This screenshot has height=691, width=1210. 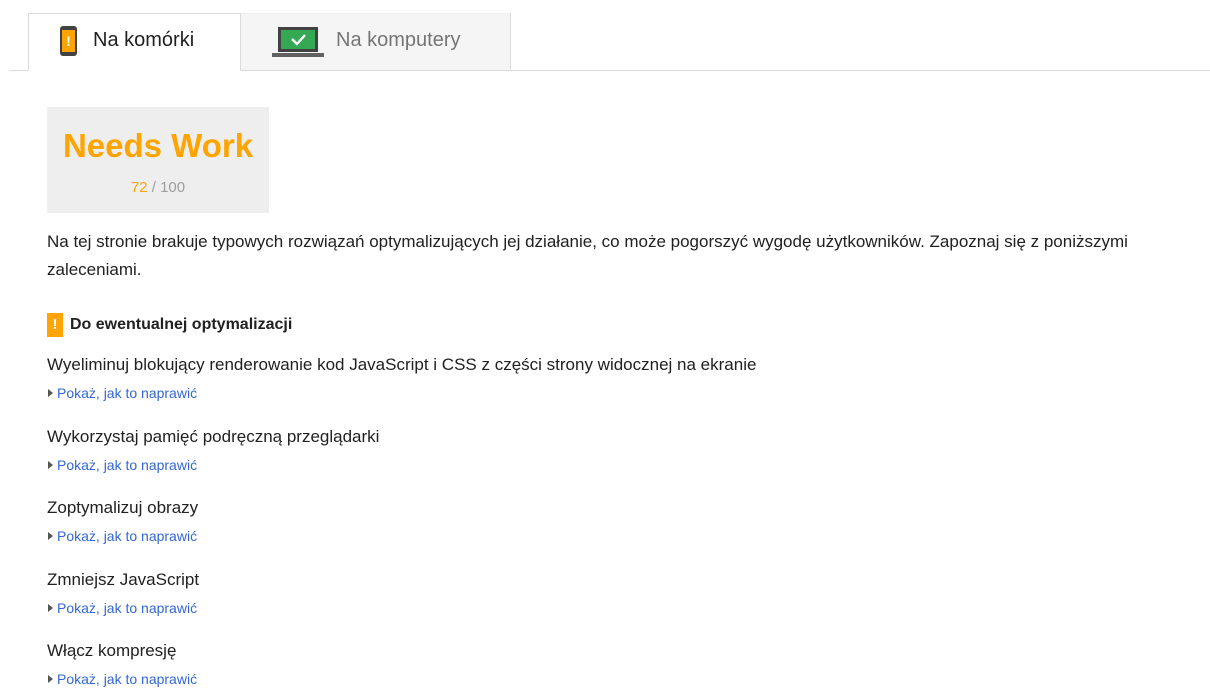 What do you see at coordinates (123, 507) in the screenshot?
I see `rule-title: Zoptymalizuj obrazy` at bounding box center [123, 507].